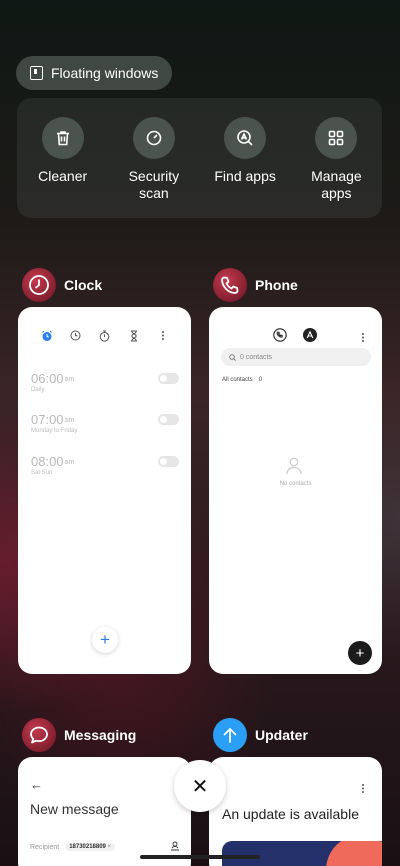  Describe the element at coordinates (336, 138) in the screenshot. I see `grid-icon` at that location.